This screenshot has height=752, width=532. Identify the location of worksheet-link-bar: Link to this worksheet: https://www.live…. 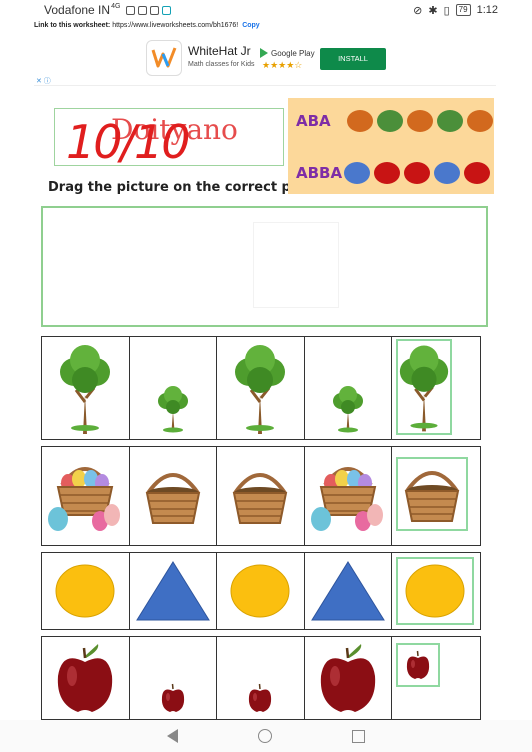
(147, 26).